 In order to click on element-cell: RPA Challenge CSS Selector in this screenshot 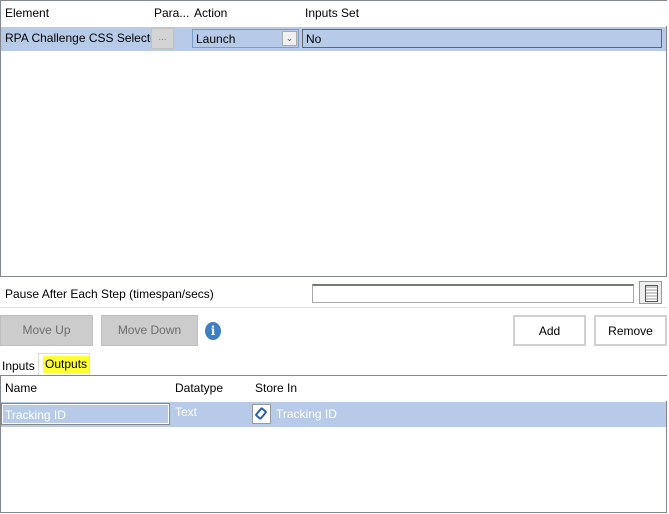, I will do `click(83, 38)`.